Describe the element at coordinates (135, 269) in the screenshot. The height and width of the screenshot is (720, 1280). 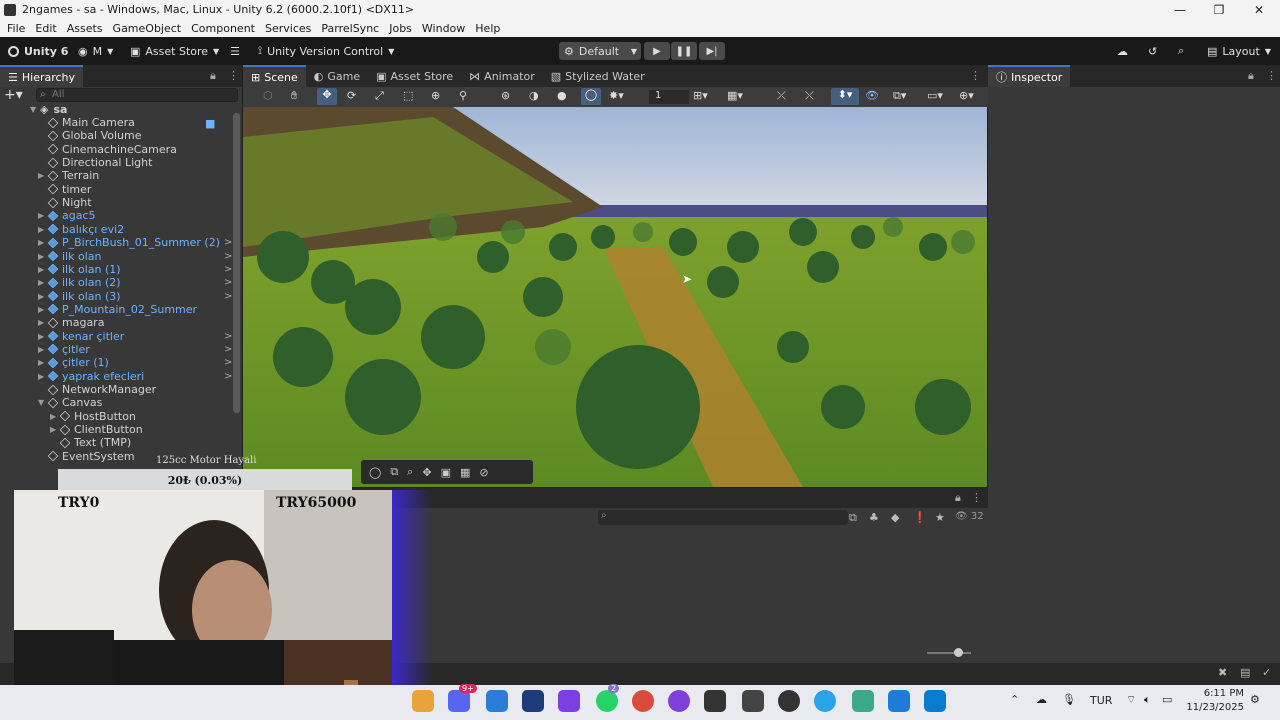
I see `hierarchy-item: ▶ ilk olan (1) >` at that location.